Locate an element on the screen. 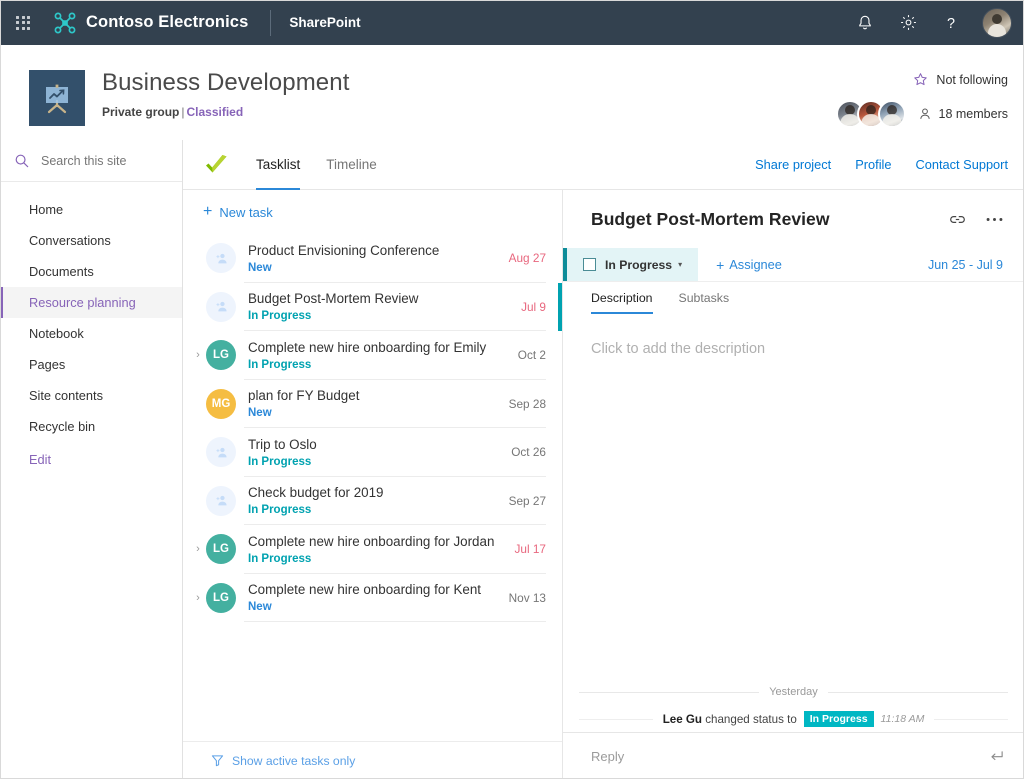 This screenshot has height=779, width=1024. complete-checkbox is located at coordinates (589, 264).